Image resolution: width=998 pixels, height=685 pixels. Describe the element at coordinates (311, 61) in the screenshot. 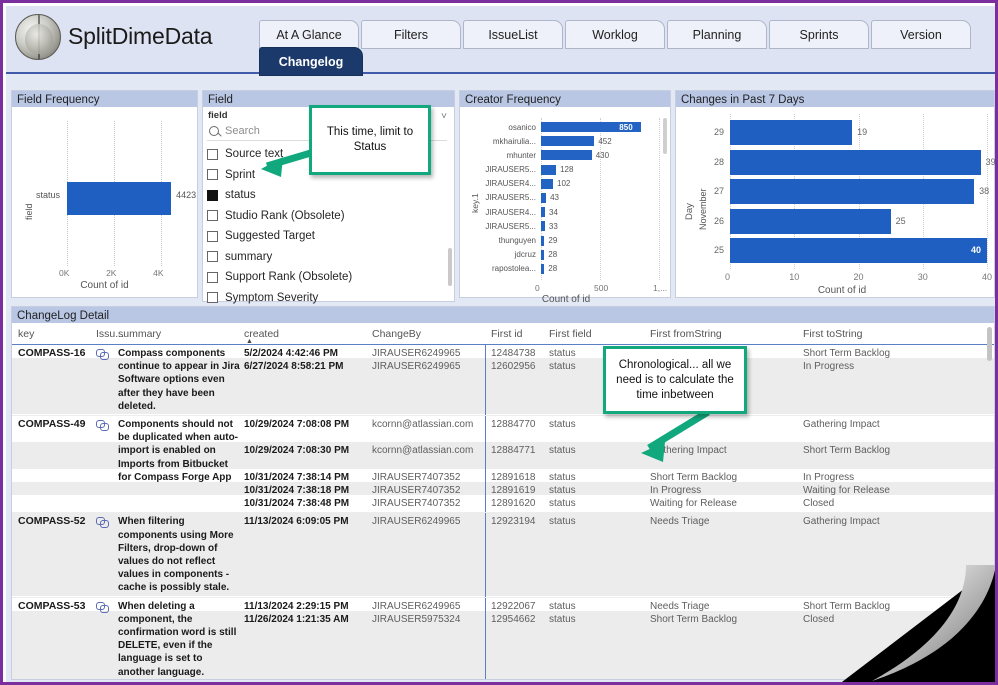

I see `tab-changelog: Changelog` at that location.